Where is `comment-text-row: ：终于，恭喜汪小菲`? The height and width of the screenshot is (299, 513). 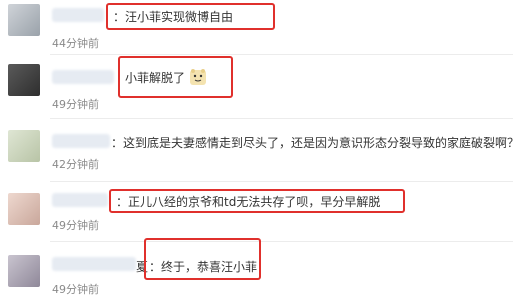 comment-text-row: ：终于，恭喜汪小菲 is located at coordinates (203, 266).